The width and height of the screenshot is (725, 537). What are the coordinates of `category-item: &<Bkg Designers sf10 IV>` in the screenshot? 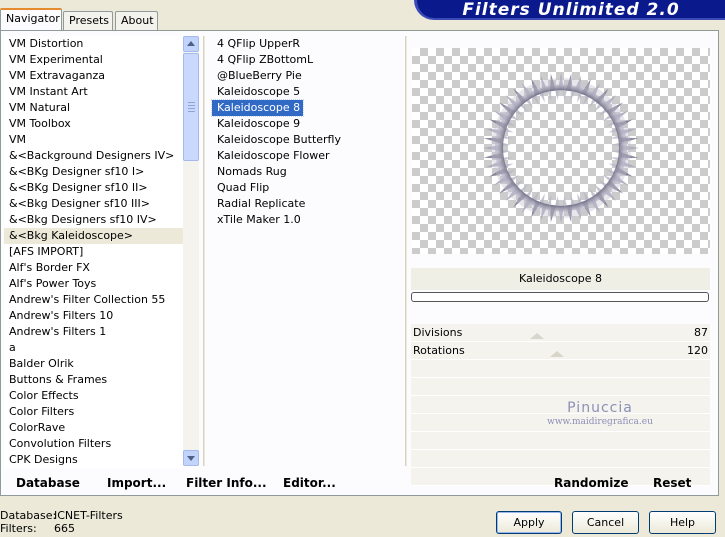 It's located at (94, 220).